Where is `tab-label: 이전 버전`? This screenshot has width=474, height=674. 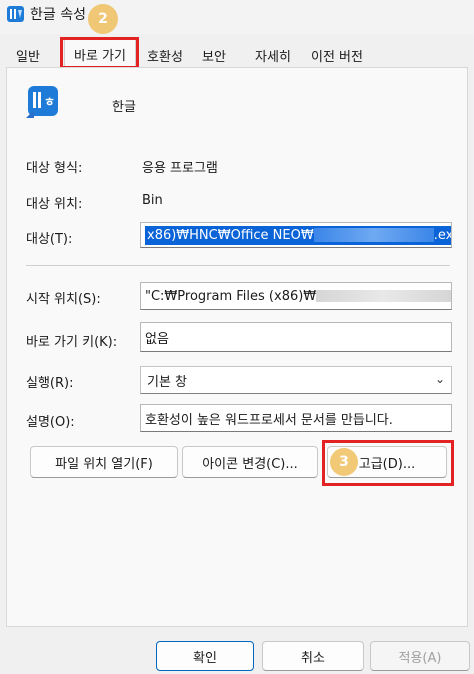
tab-label: 이전 버전 is located at coordinates (337, 57).